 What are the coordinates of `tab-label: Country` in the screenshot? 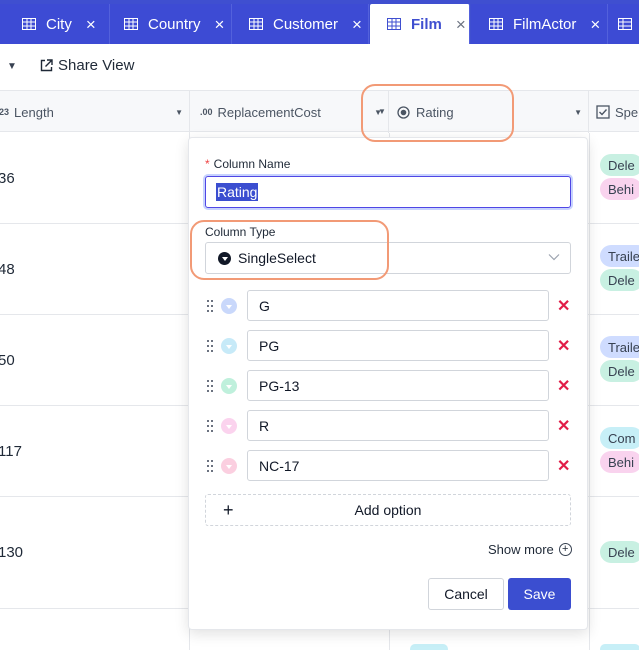 It's located at (174, 24).